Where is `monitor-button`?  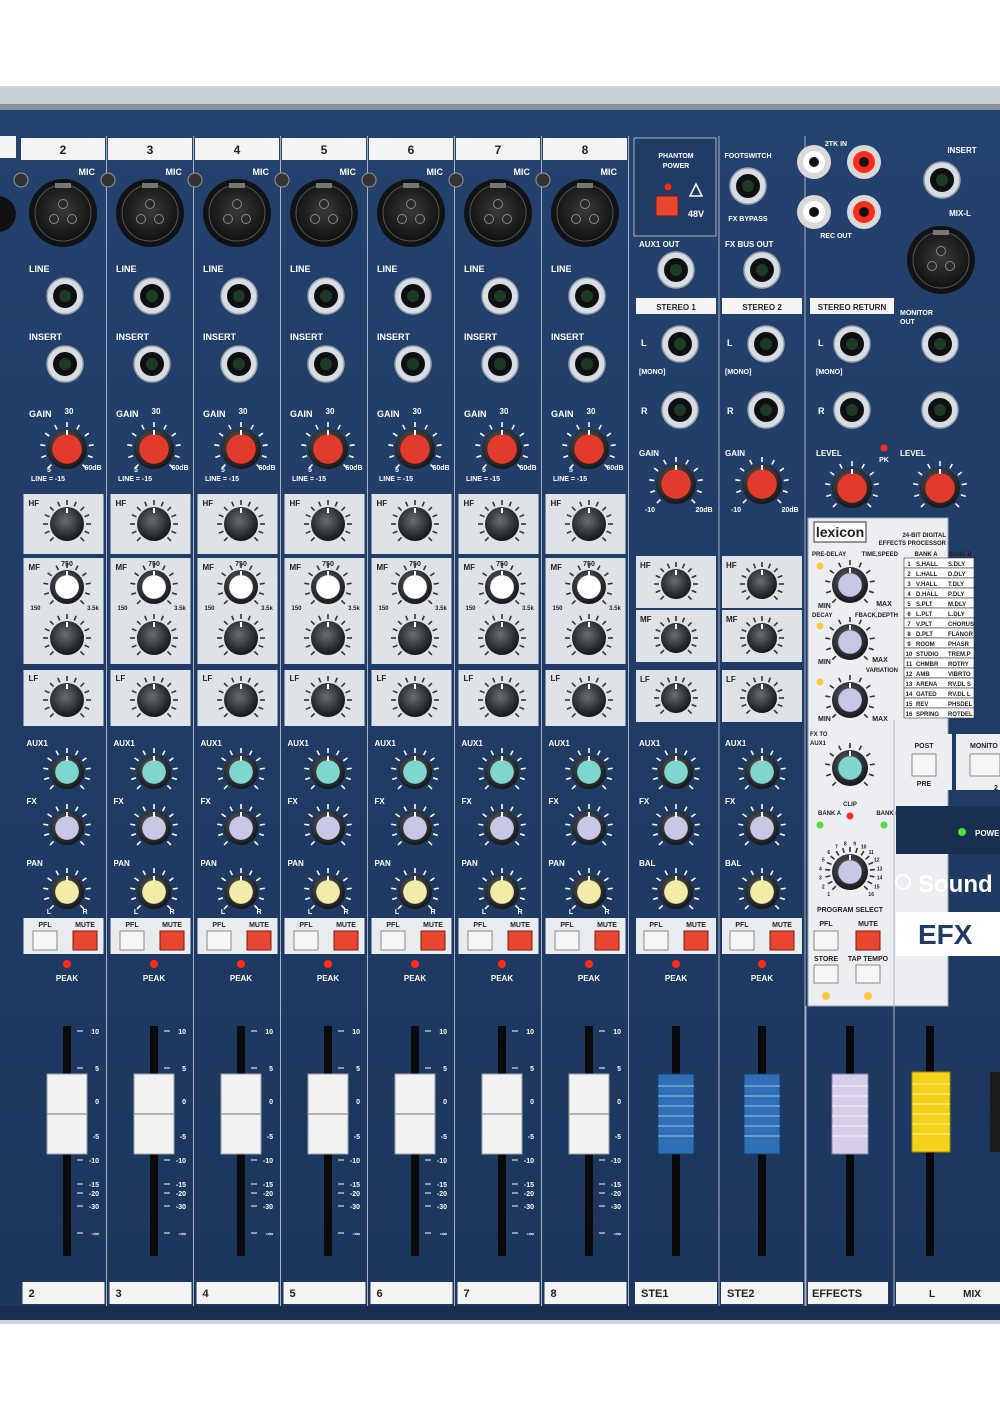 monitor-button is located at coordinates (984, 765).